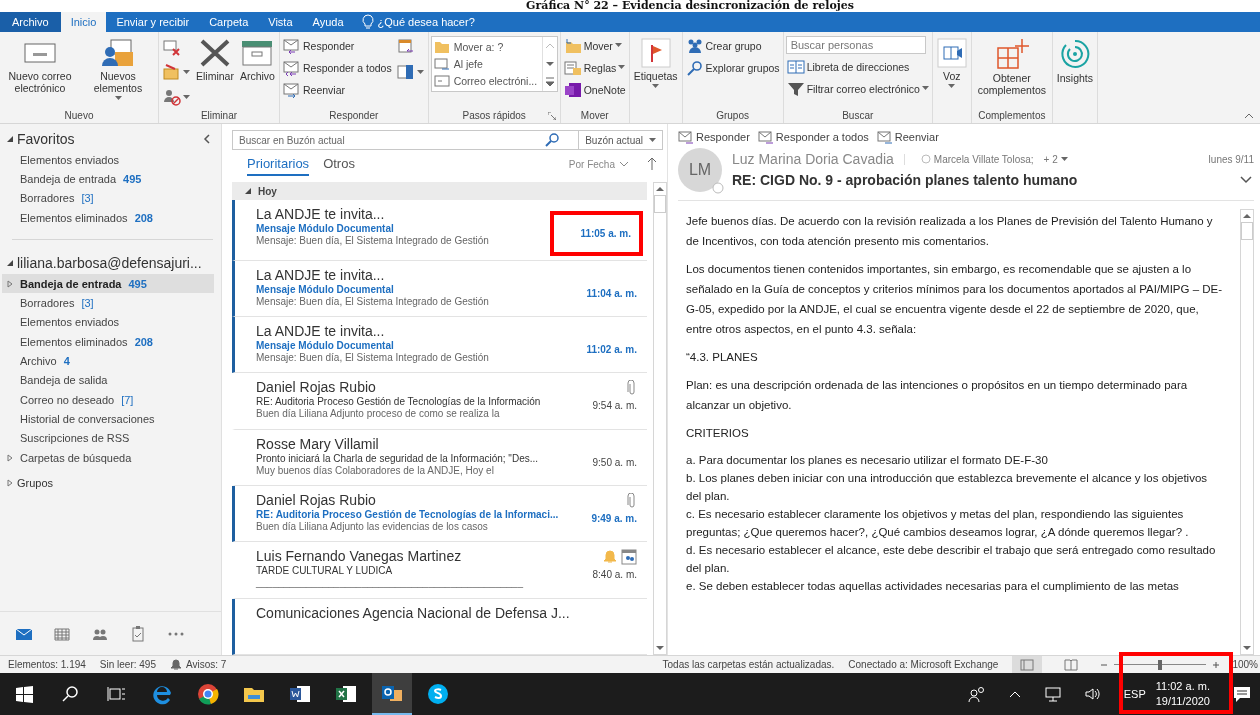 Image resolution: width=1260 pixels, height=715 pixels. What do you see at coordinates (28, 483) in the screenshot?
I see `folder-section-header: Grupos` at bounding box center [28, 483].